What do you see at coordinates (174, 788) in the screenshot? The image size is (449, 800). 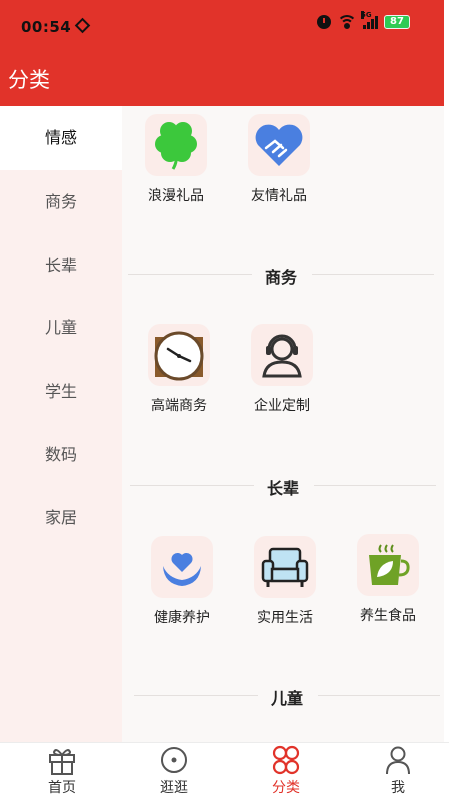 I see `tab-label: 逛逛` at bounding box center [174, 788].